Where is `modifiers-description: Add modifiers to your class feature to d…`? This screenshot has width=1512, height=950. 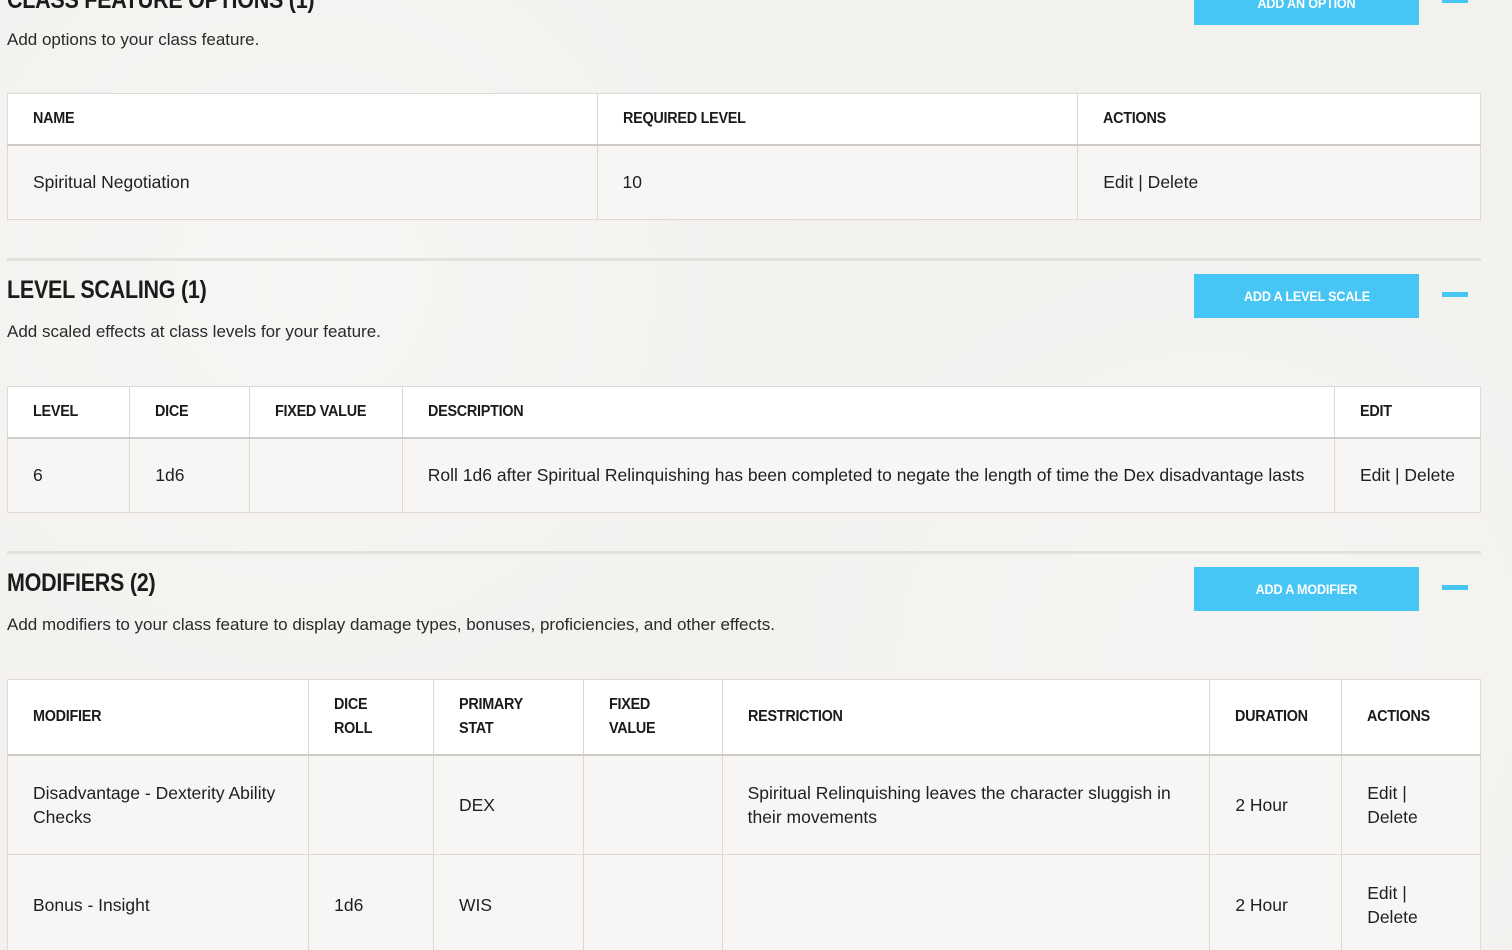 modifiers-description: Add modifiers to your class feature to d… is located at coordinates (391, 624).